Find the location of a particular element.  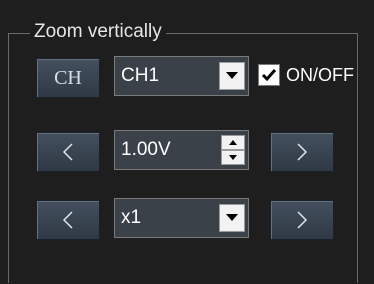

volts-next-button is located at coordinates (302, 152).